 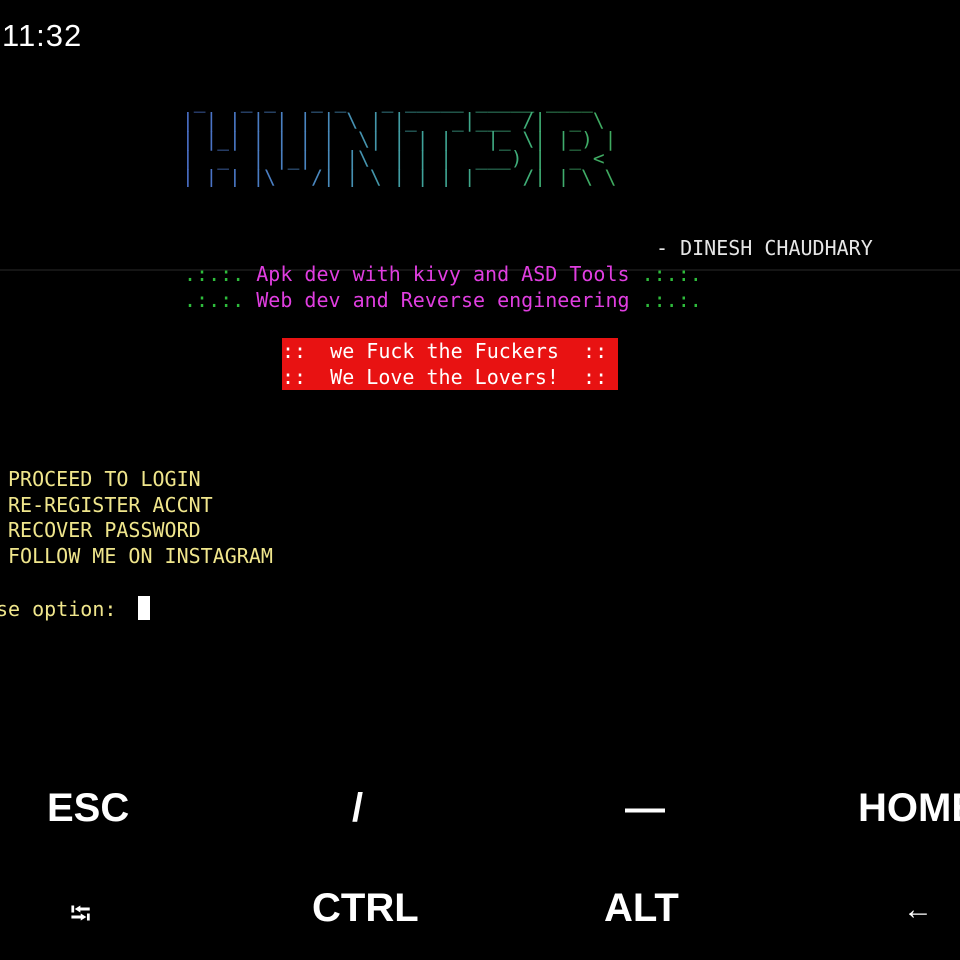 What do you see at coordinates (909, 808) in the screenshot?
I see `key-home: HOME` at bounding box center [909, 808].